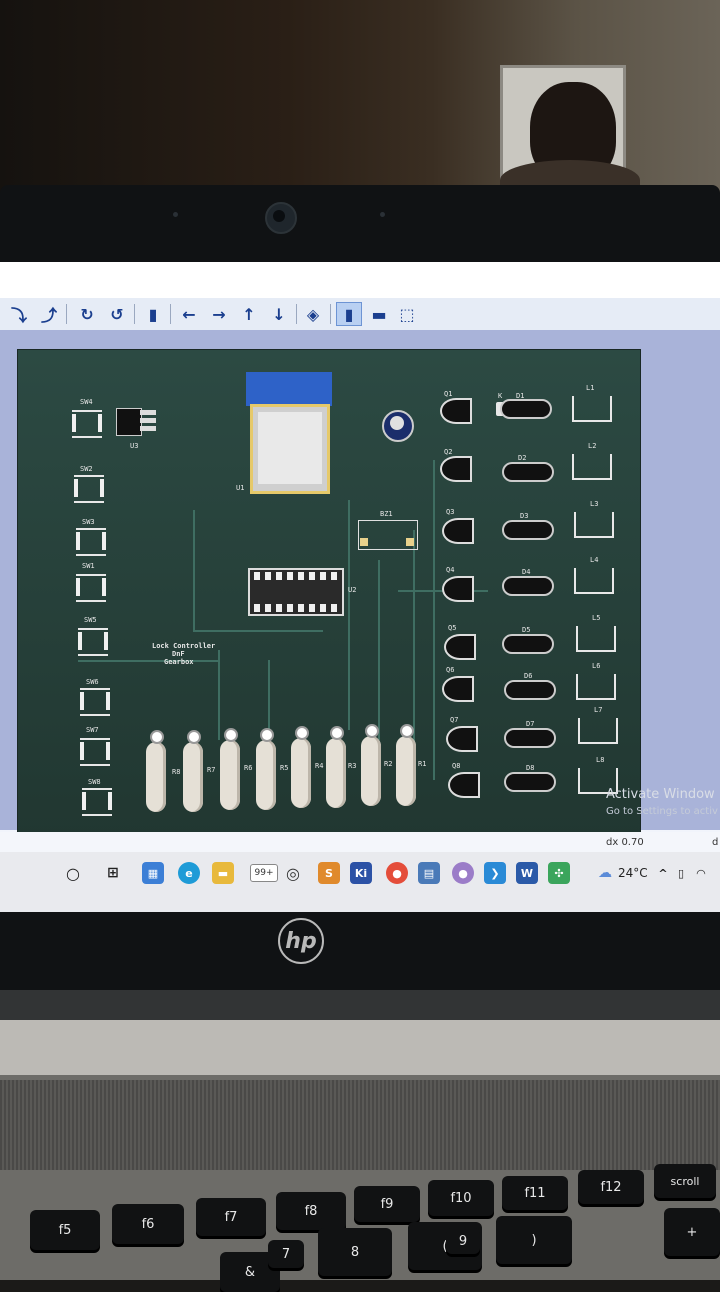 This screenshot has height=1292, width=720. Describe the element at coordinates (685, 1181) in the screenshot. I see `key-scroll: scroll` at that location.